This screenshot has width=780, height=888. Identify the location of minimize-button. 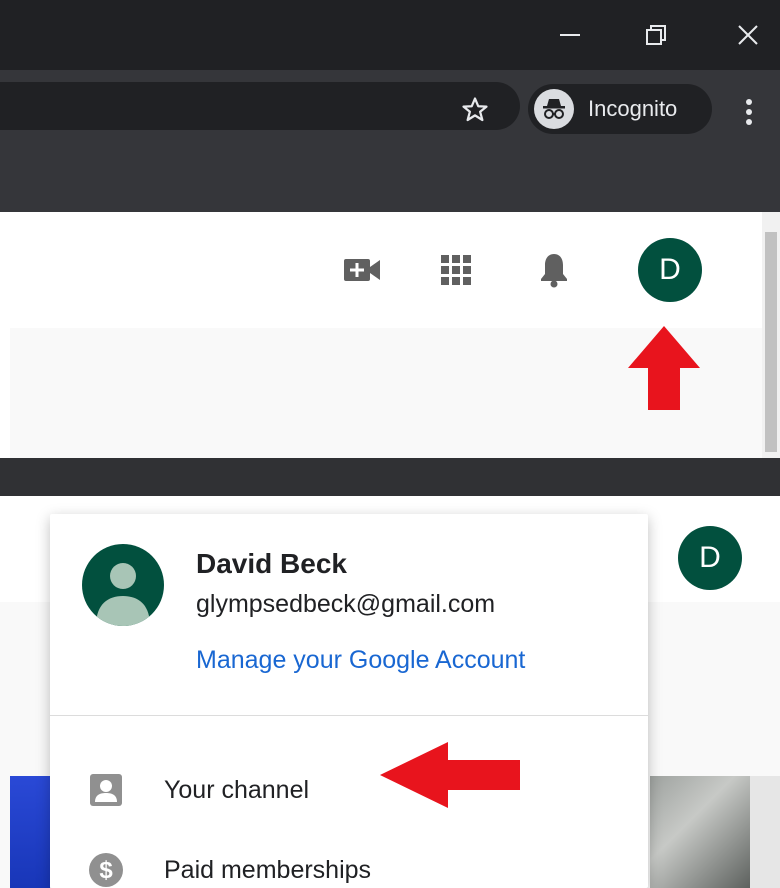
(570, 35).